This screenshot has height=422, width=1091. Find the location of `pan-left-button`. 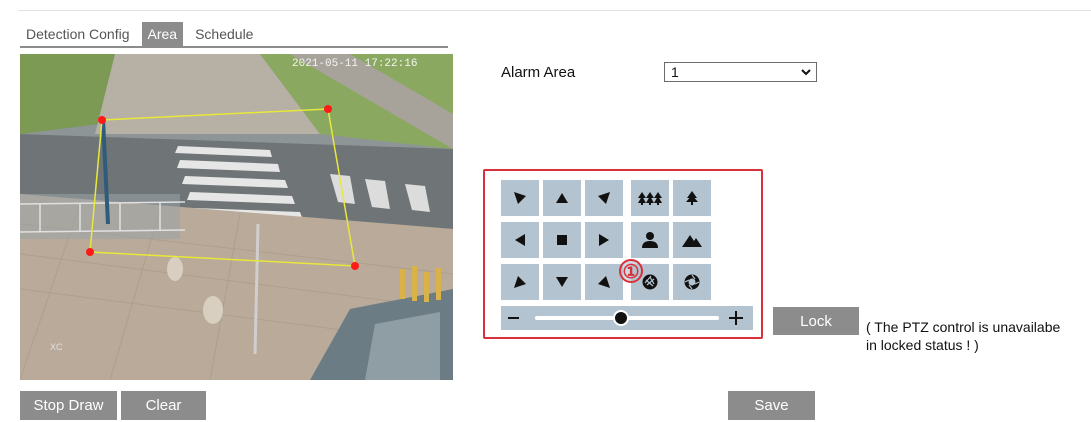

pan-left-button is located at coordinates (520, 240).